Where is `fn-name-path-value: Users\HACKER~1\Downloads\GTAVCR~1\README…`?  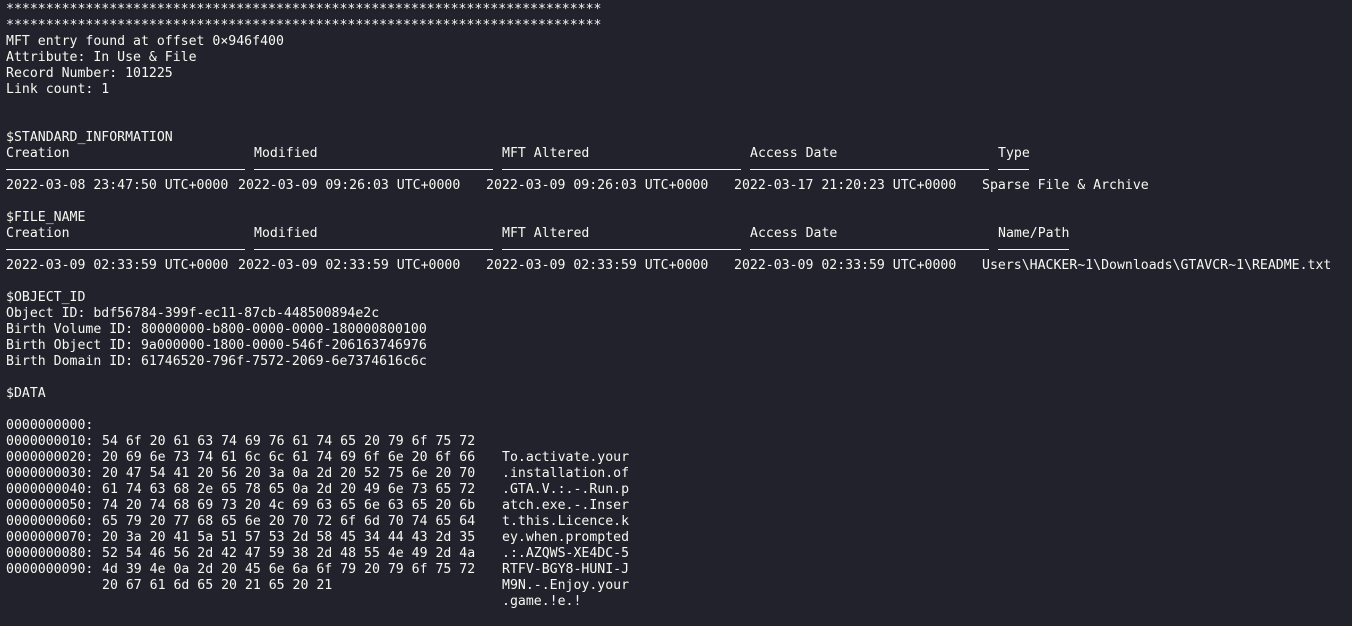 fn-name-path-value: Users\HACKER~1\Downloads\GTAVCR~1\README… is located at coordinates (1157, 265).